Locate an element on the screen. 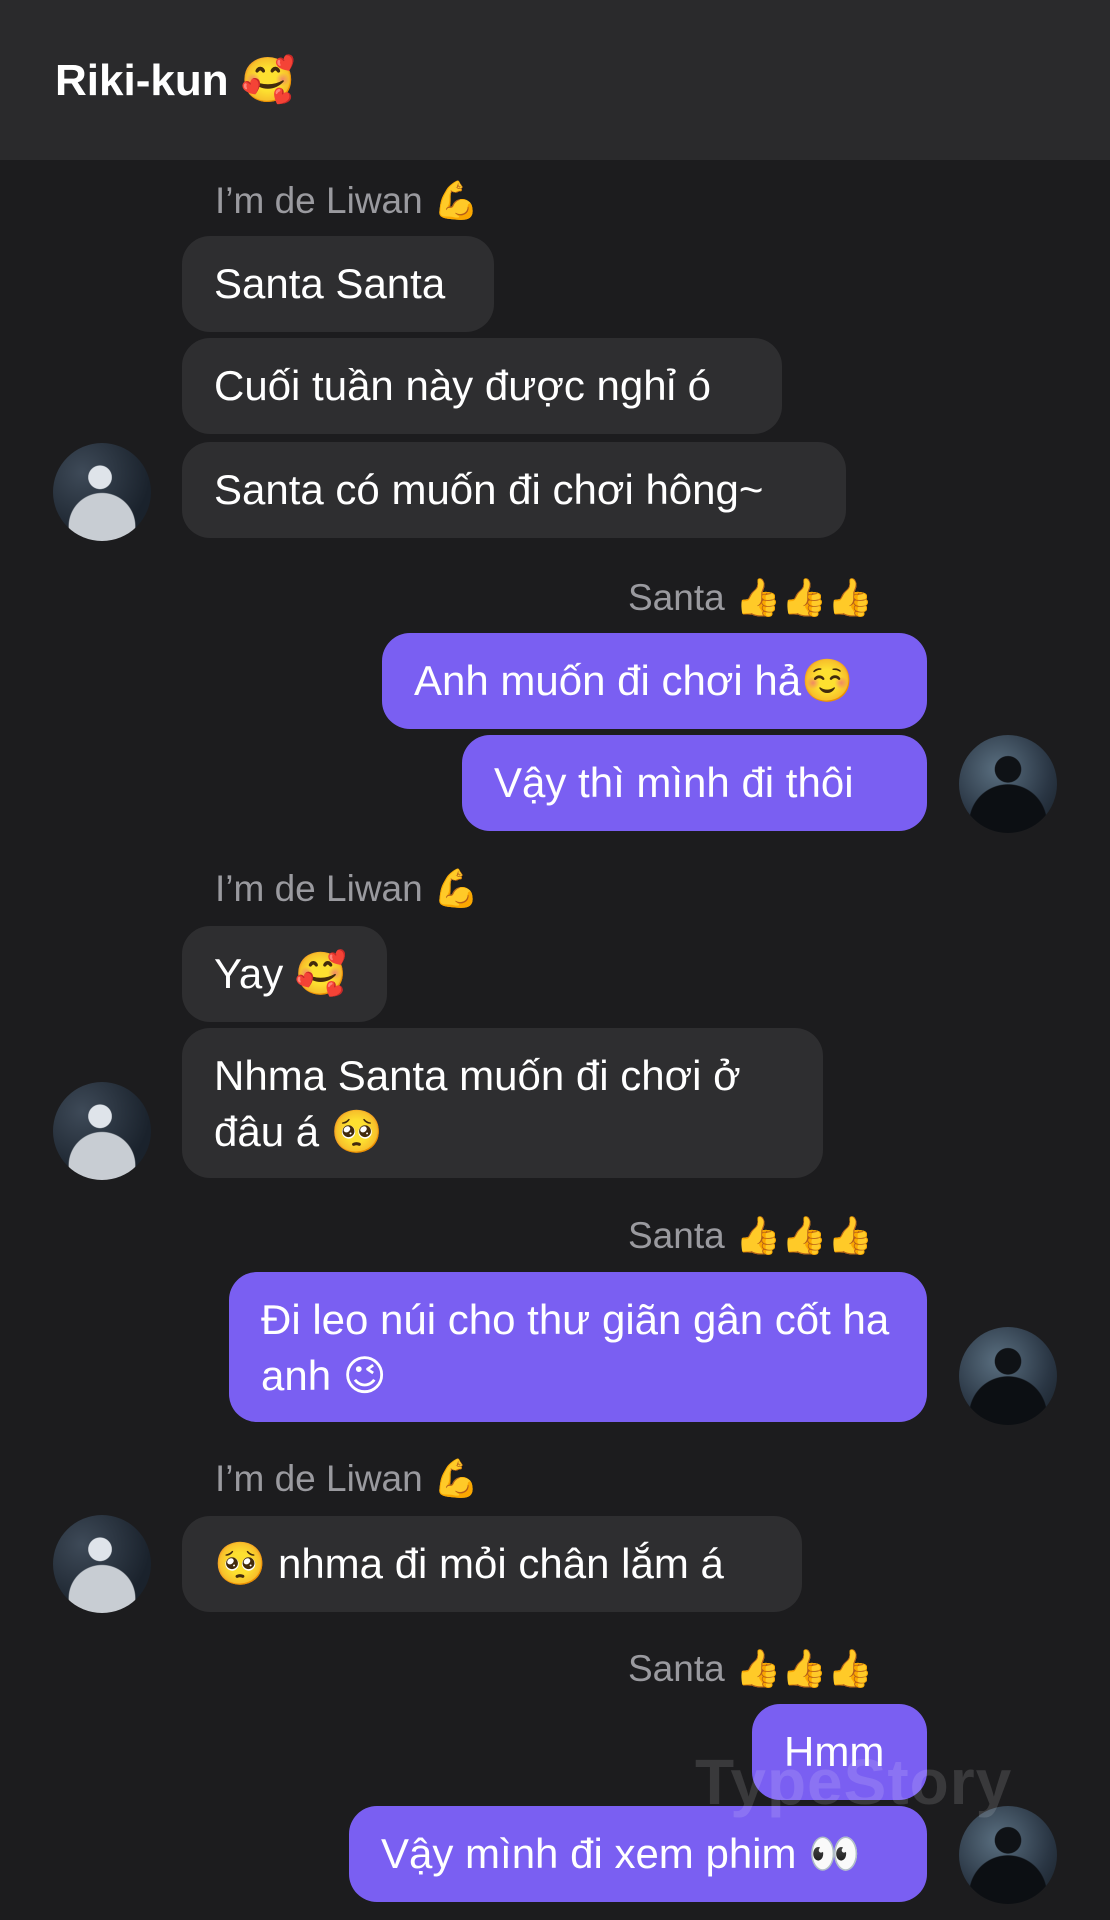 This screenshot has height=1920, width=1110. outgoing-message: Anh muốn đi chơi hả☺️ is located at coordinates (654, 681).